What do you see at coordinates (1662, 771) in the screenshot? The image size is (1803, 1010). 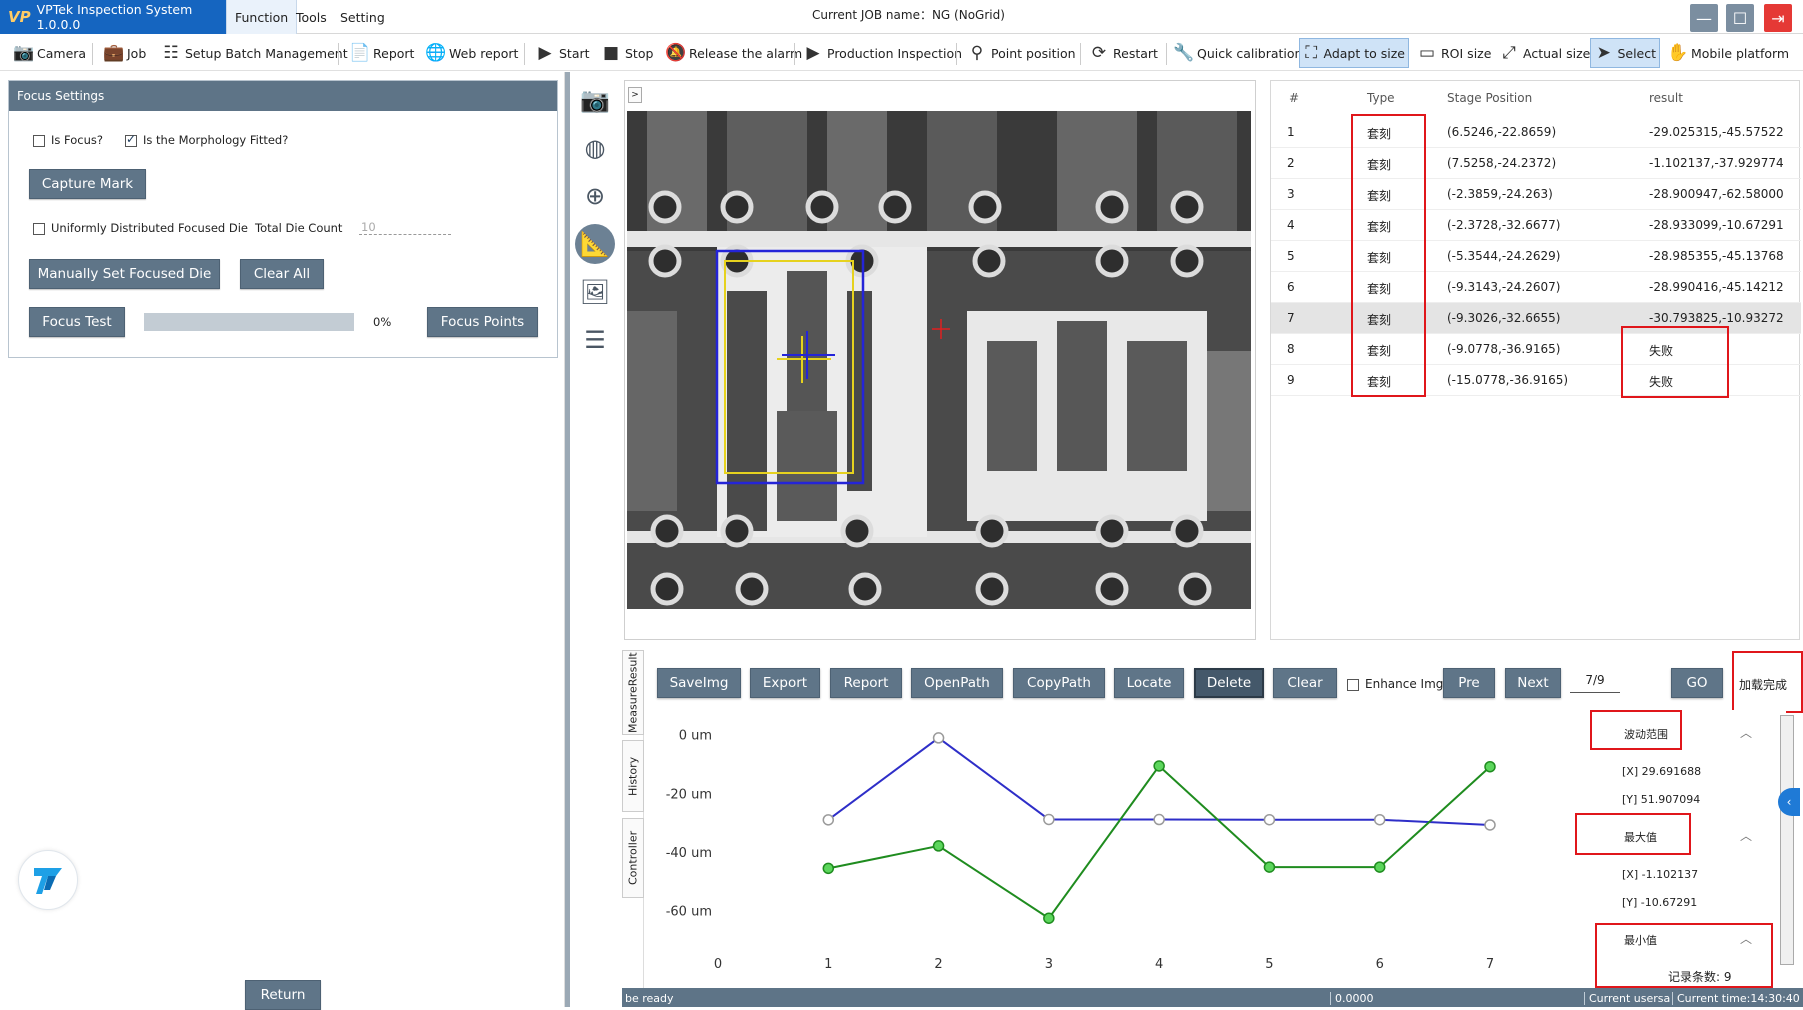 I see `range-x-value: [X] 29.691688` at bounding box center [1662, 771].